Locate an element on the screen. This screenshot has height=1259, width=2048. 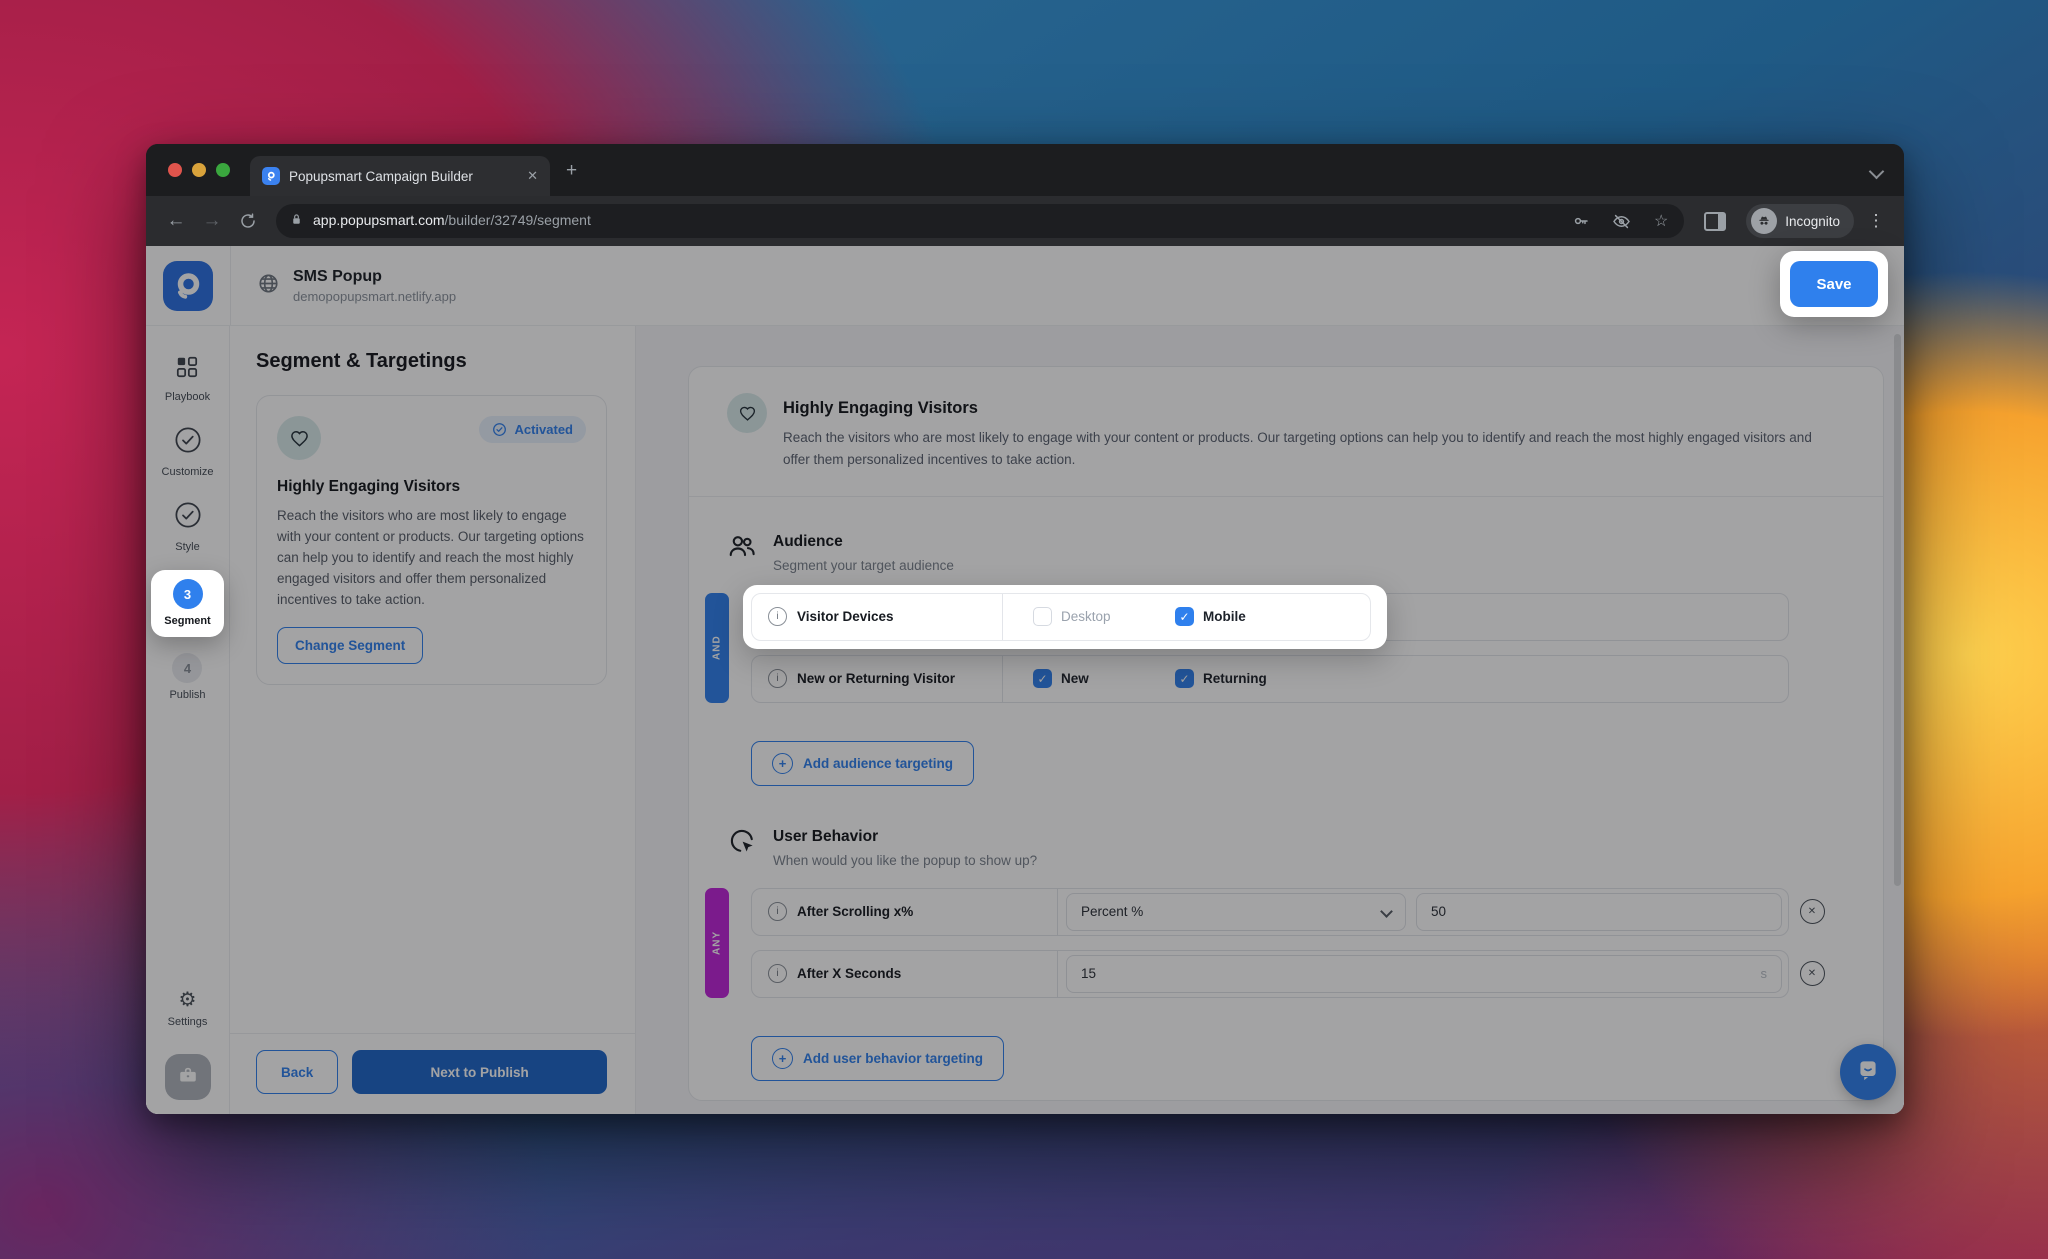
url-path: /builder/32749/segment is located at coordinates (517, 220).